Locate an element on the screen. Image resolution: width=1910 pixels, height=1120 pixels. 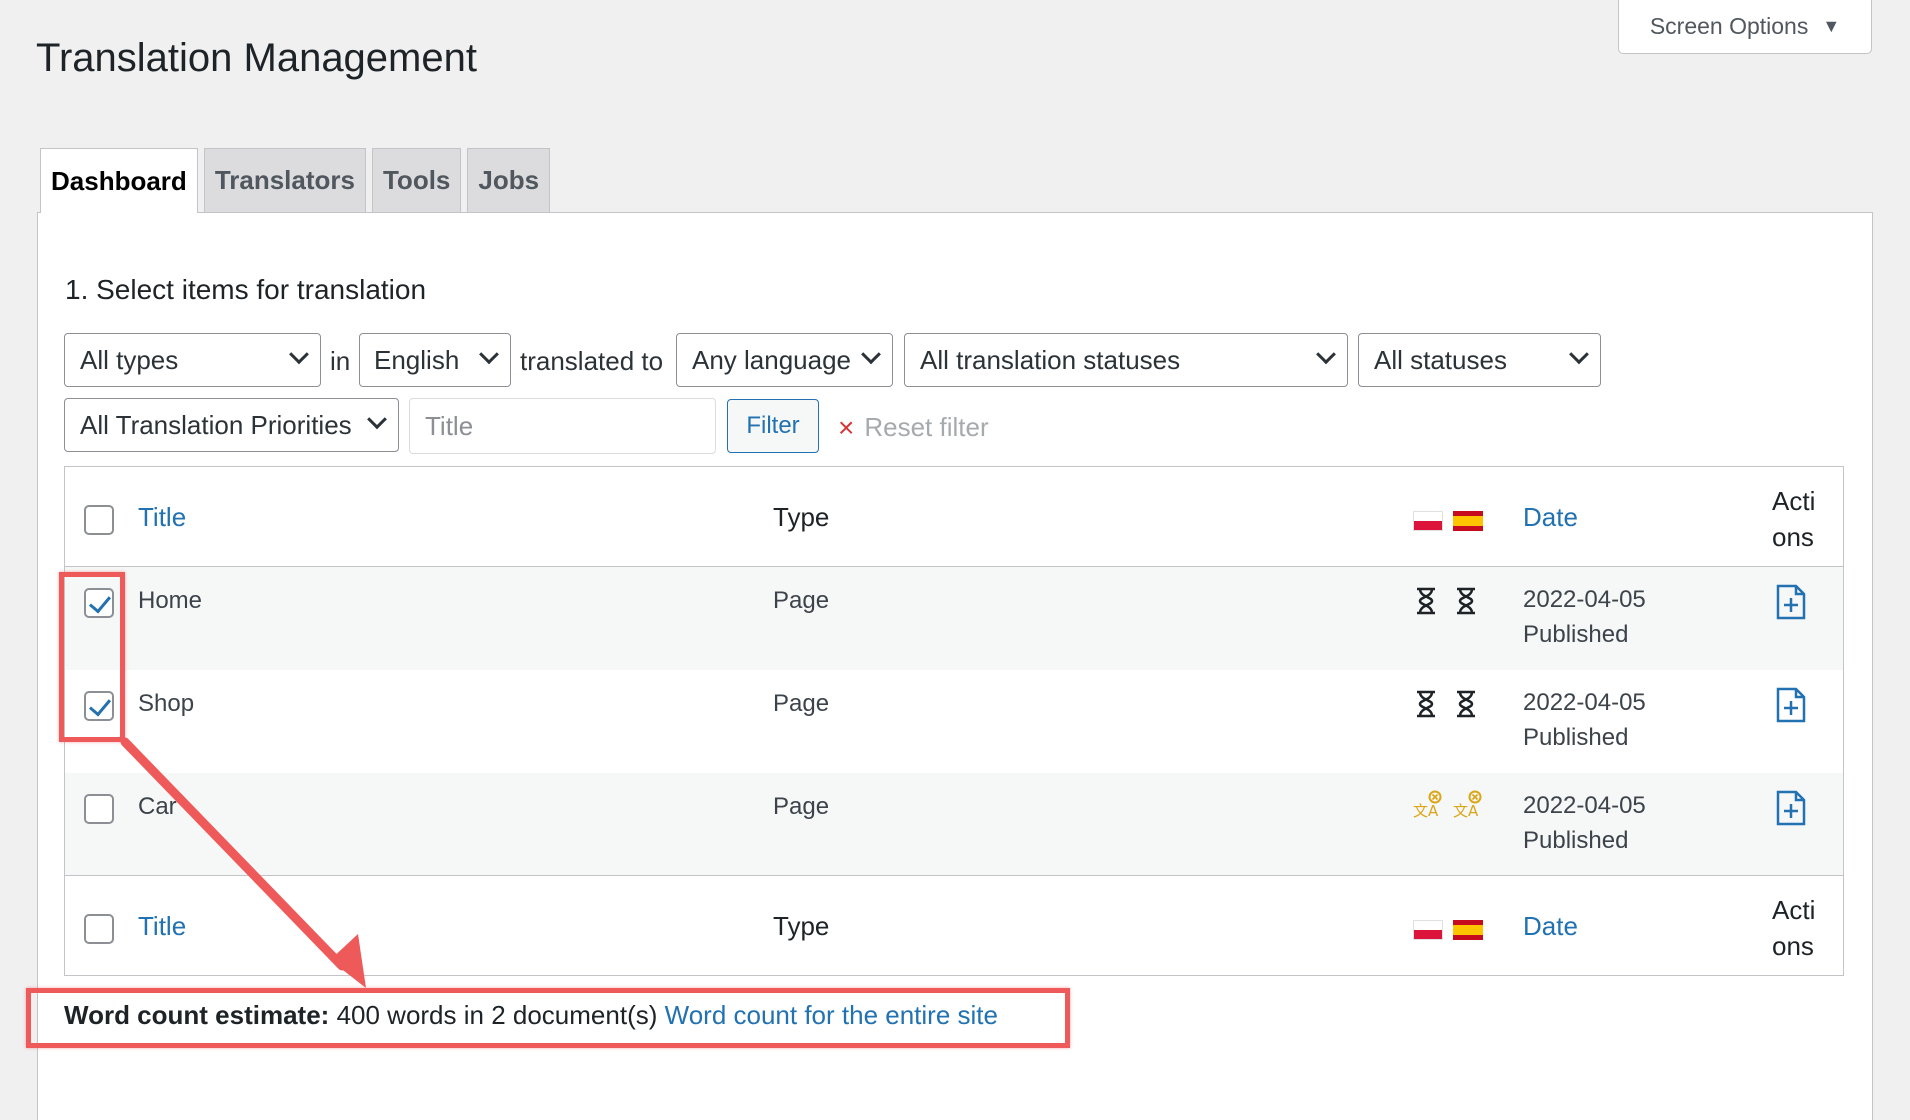
status-value: All statuses is located at coordinates (1440, 359).